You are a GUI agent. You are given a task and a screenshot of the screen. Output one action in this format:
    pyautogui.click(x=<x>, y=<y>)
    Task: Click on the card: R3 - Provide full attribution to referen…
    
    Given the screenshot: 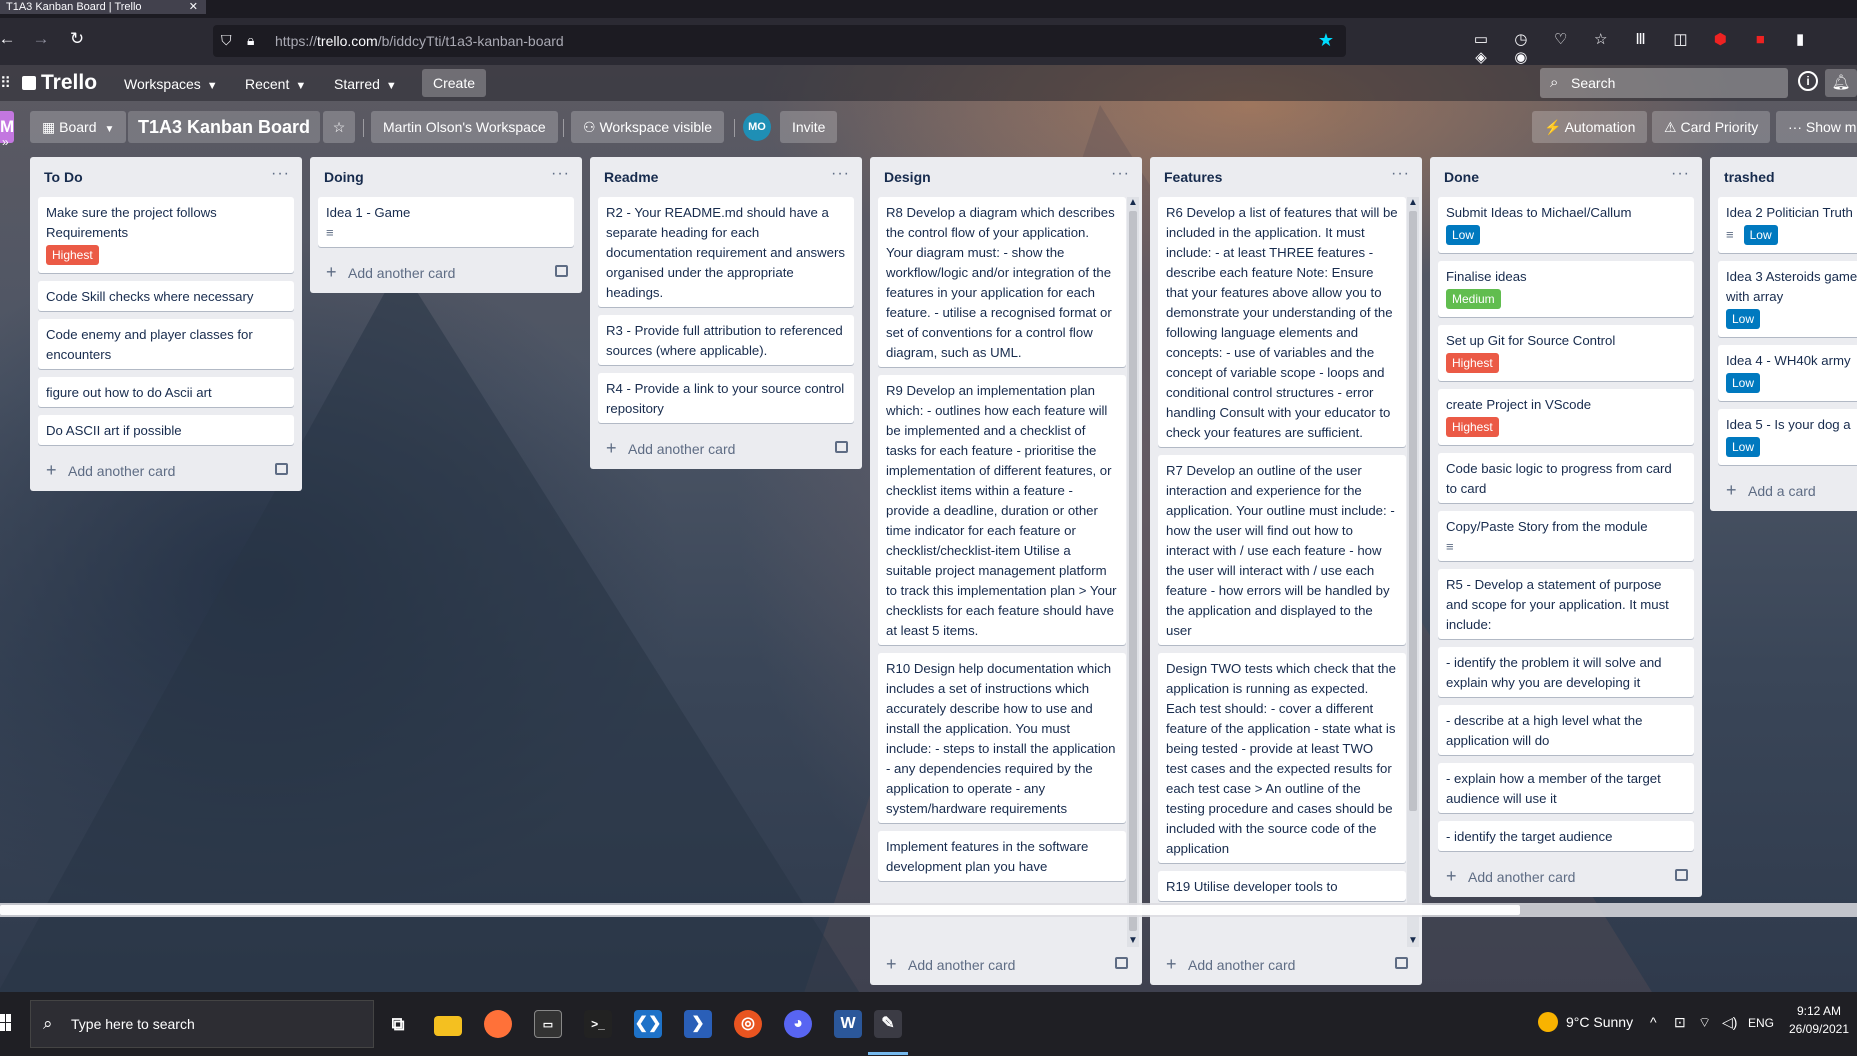 What is the action you would take?
    pyautogui.click(x=726, y=340)
    